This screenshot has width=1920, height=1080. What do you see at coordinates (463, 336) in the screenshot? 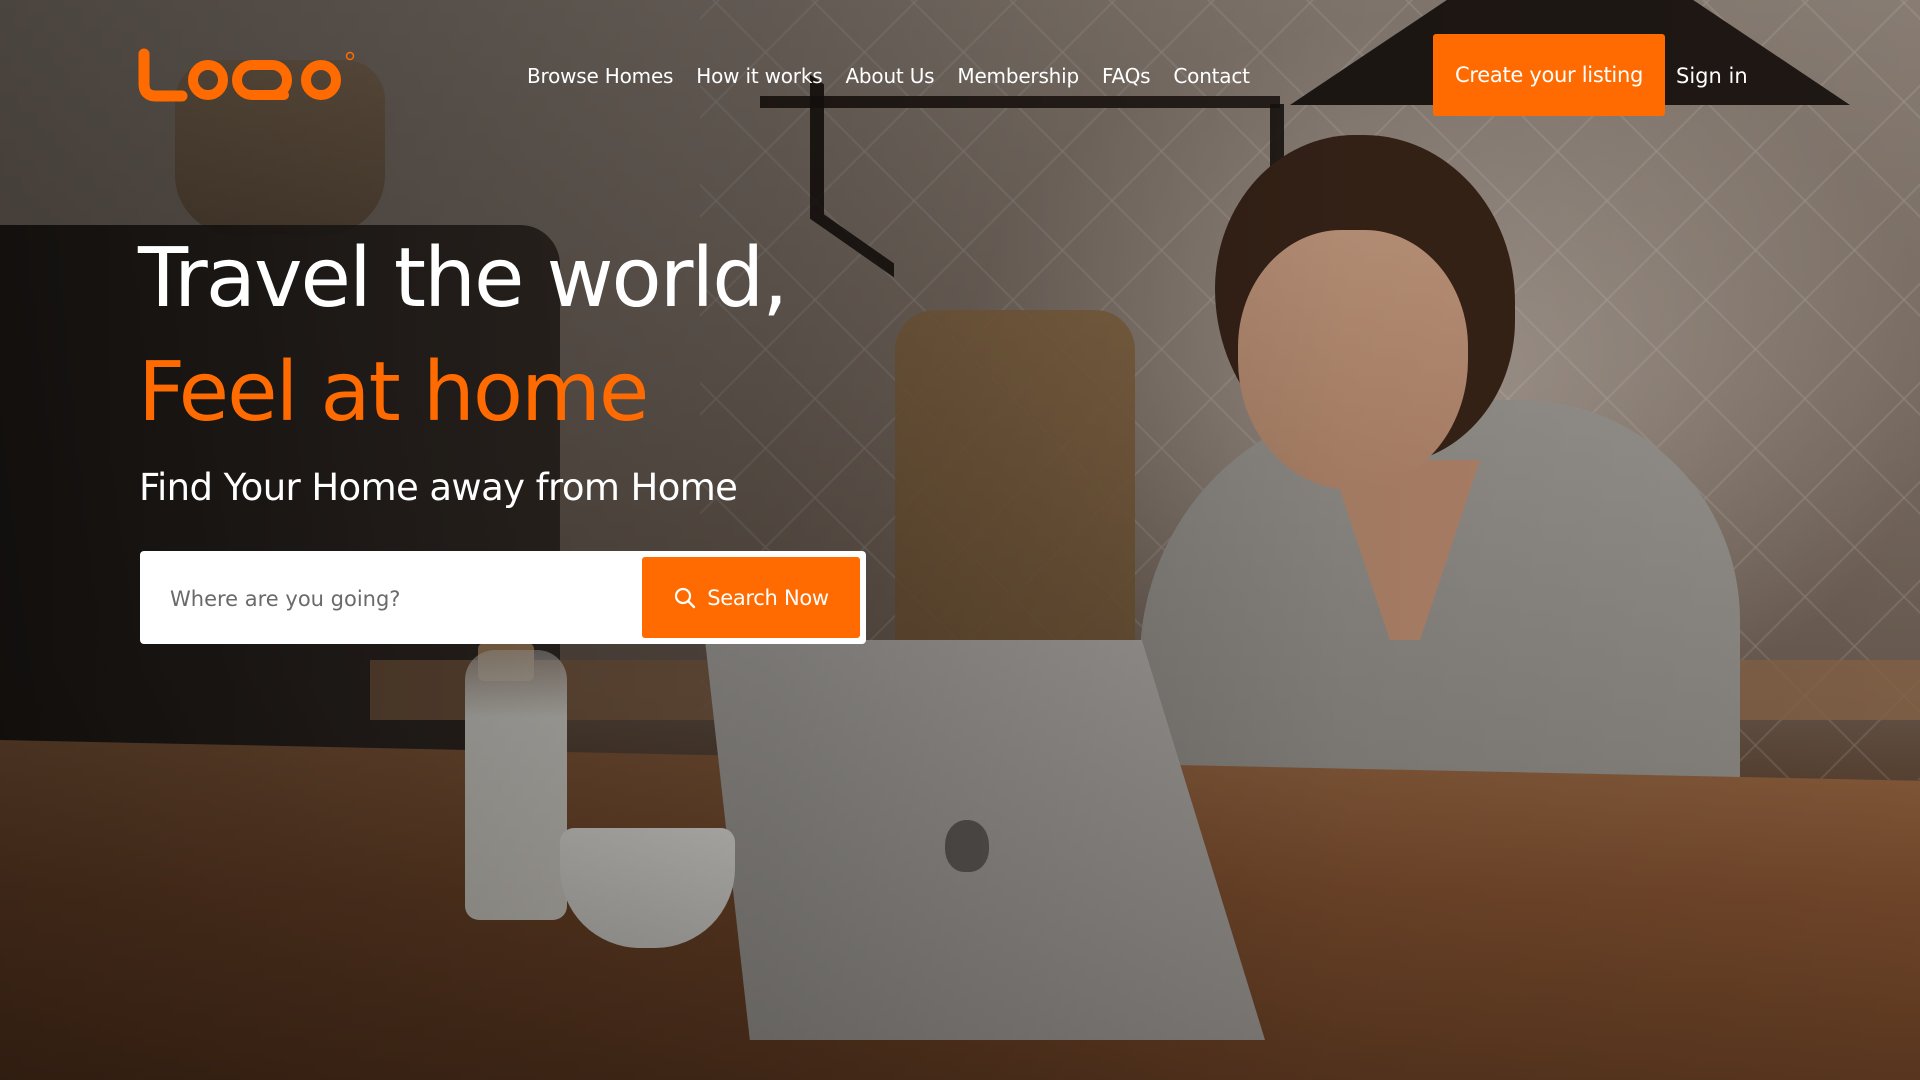
I see `hero-headline: Travel the world, Feel at home` at bounding box center [463, 336].